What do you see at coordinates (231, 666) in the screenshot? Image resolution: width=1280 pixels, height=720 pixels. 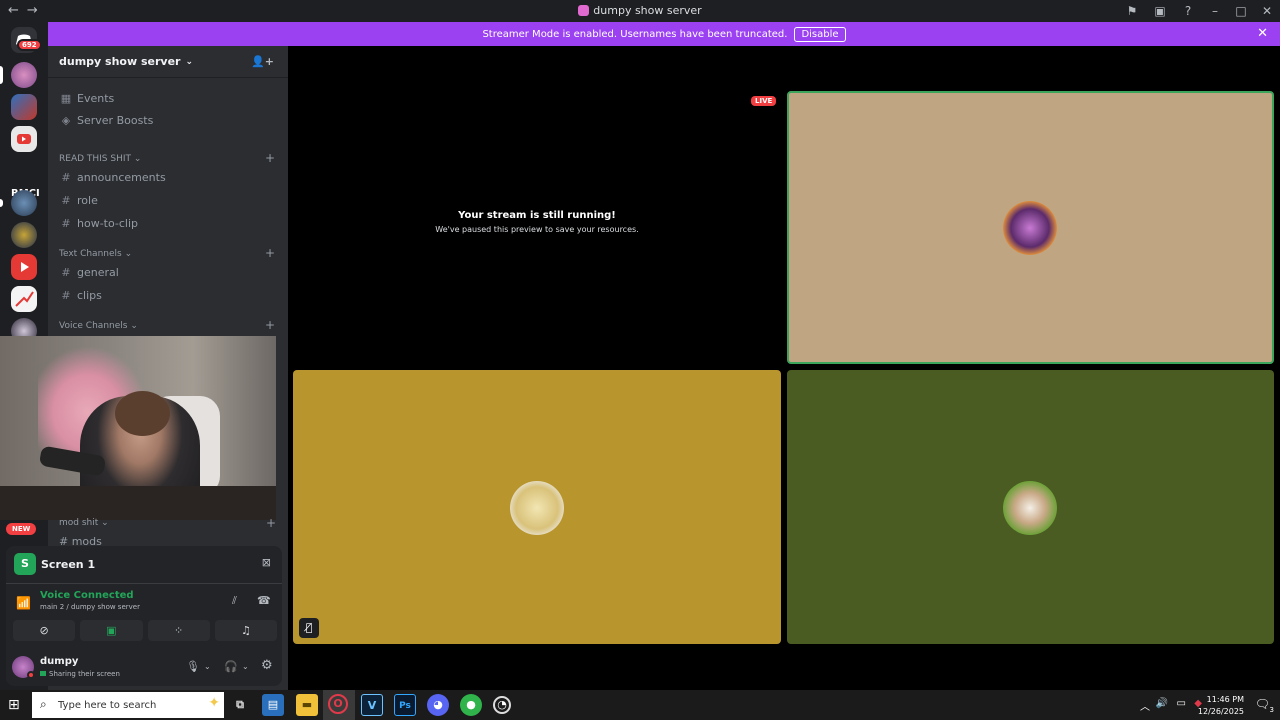 I see `headphones-icon: 🎧` at bounding box center [231, 666].